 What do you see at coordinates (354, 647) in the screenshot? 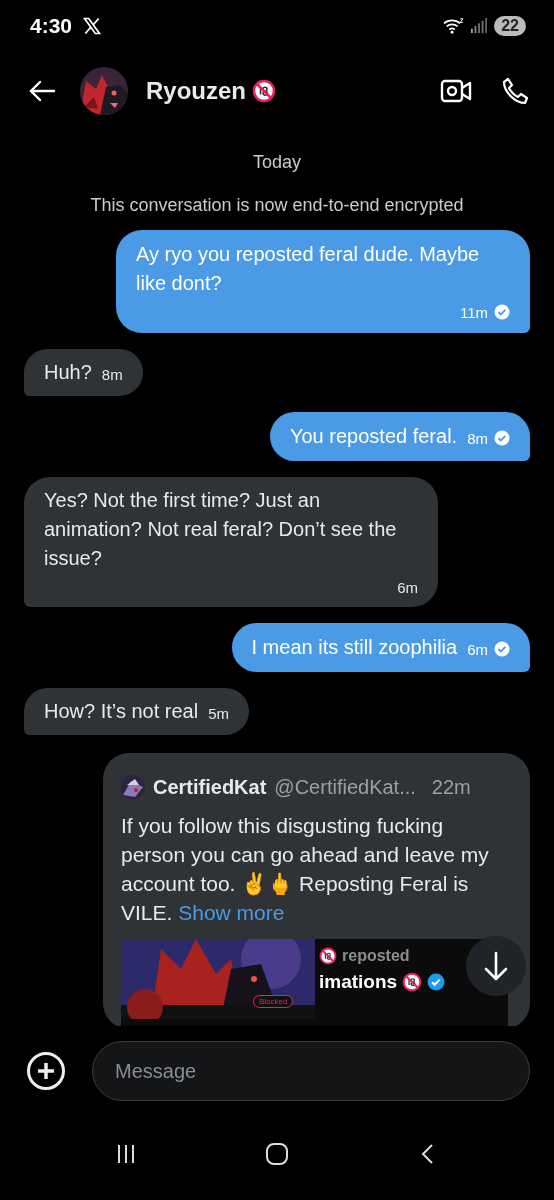
I see `message-text: I mean its still zoophilia` at bounding box center [354, 647].